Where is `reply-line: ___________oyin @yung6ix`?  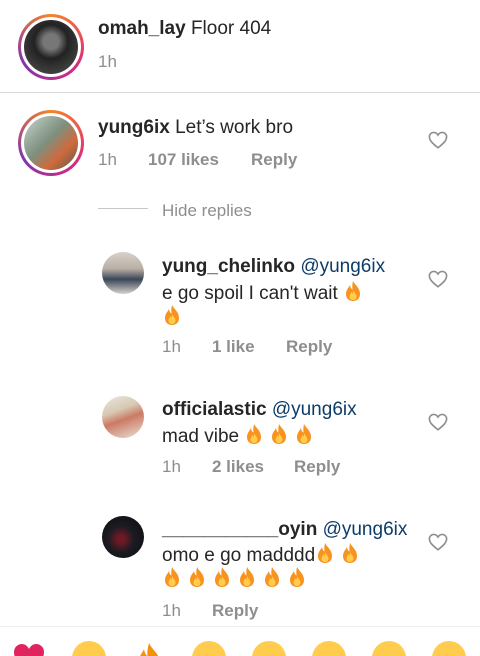
reply-line: ___________oyin @yung6ix is located at coordinates (284, 530).